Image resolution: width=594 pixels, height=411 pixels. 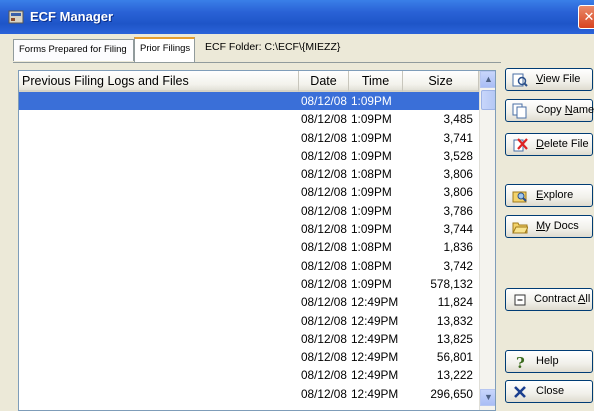 What do you see at coordinates (458, 210) in the screenshot?
I see `cell-size: 3,786` at bounding box center [458, 210].